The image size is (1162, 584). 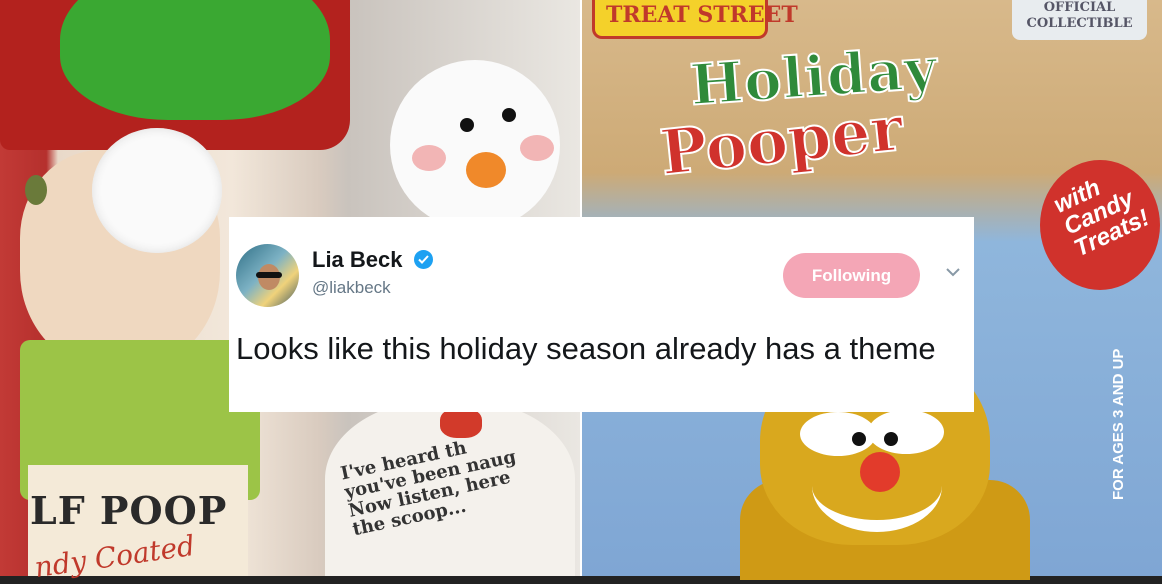 I want to click on treat-street-brand: TREAT STREET, so click(x=702, y=15).